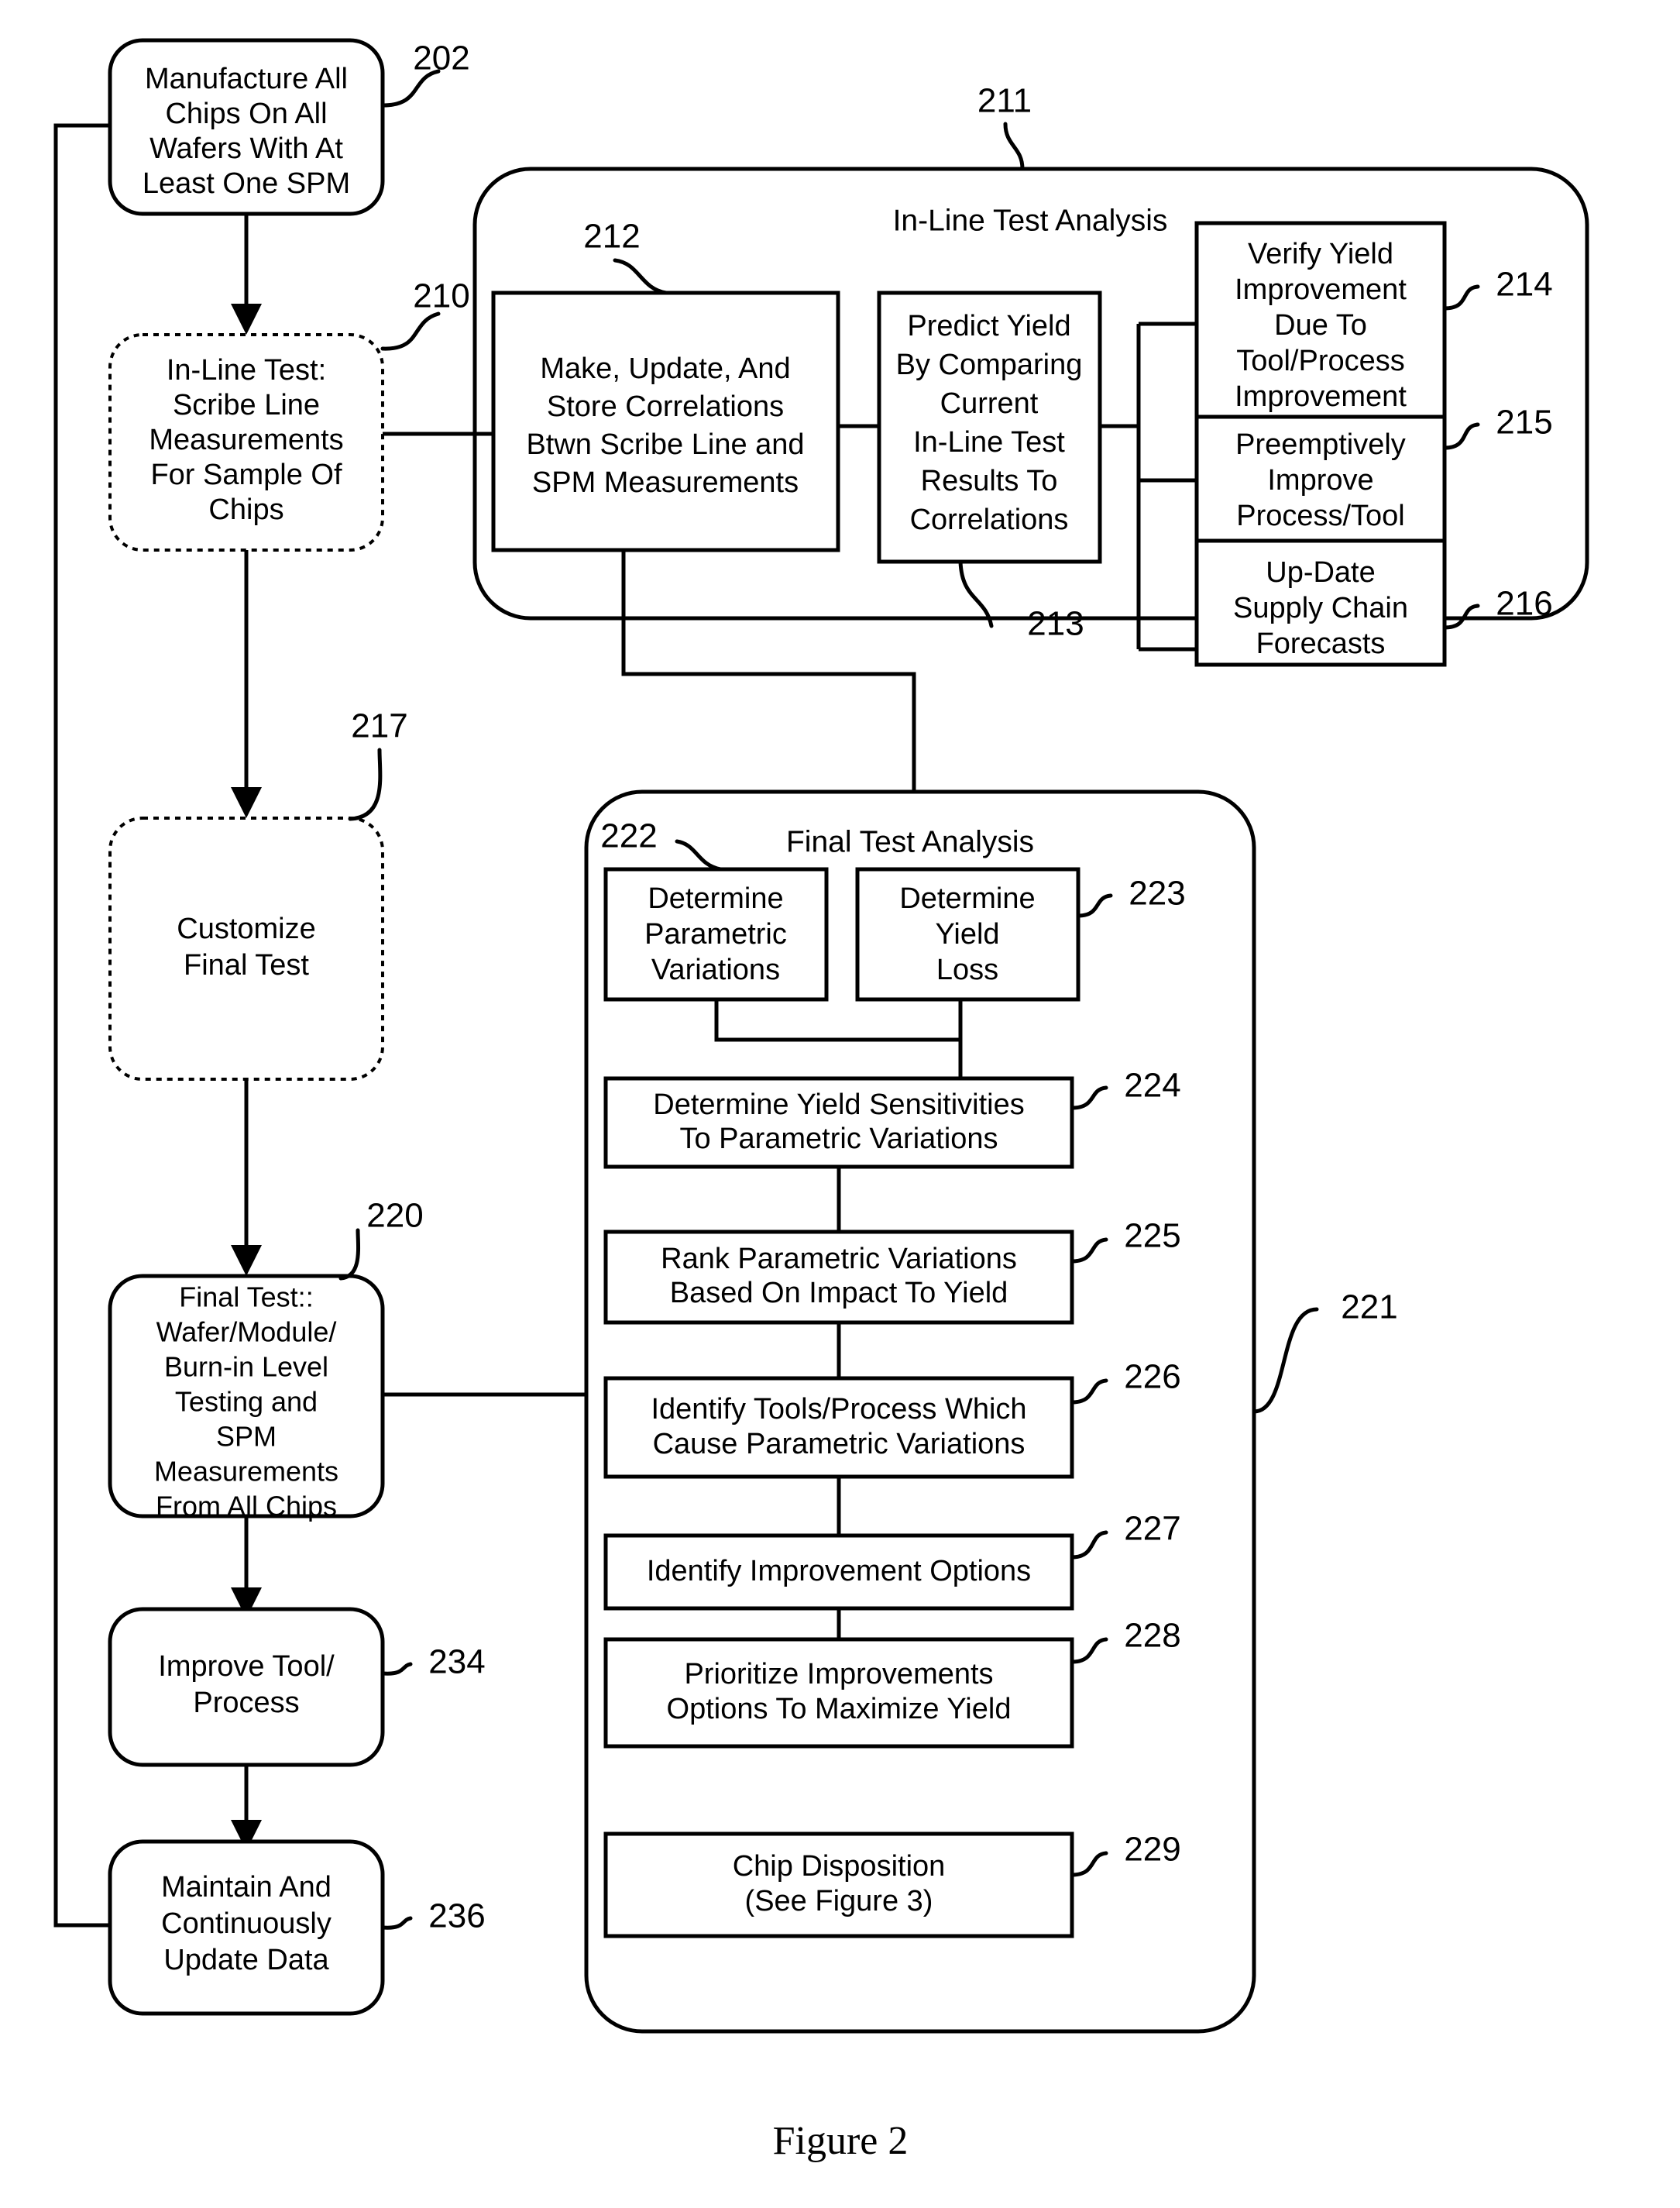 The height and width of the screenshot is (2208, 1680). I want to click on box-preemptively-improve-215-line-0: Preemptively, so click(1320, 444).